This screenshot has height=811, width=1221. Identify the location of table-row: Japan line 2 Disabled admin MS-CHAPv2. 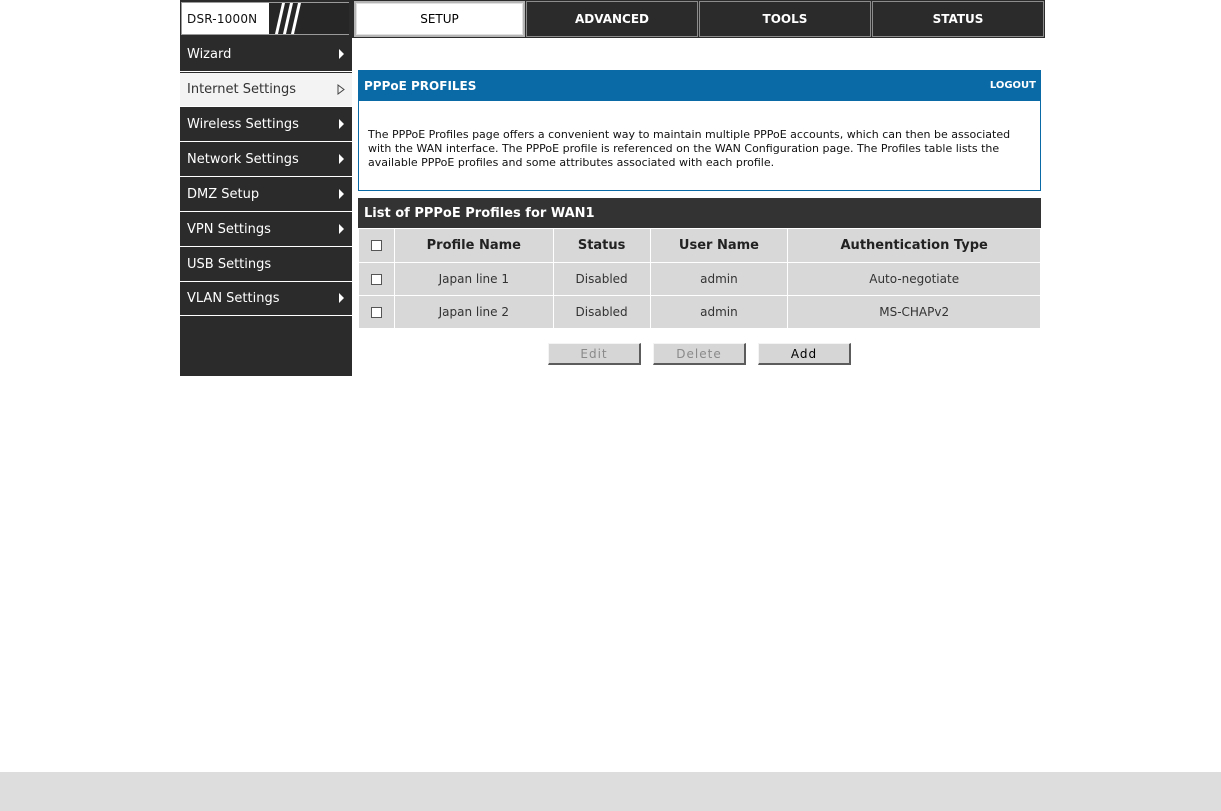
(699, 312).